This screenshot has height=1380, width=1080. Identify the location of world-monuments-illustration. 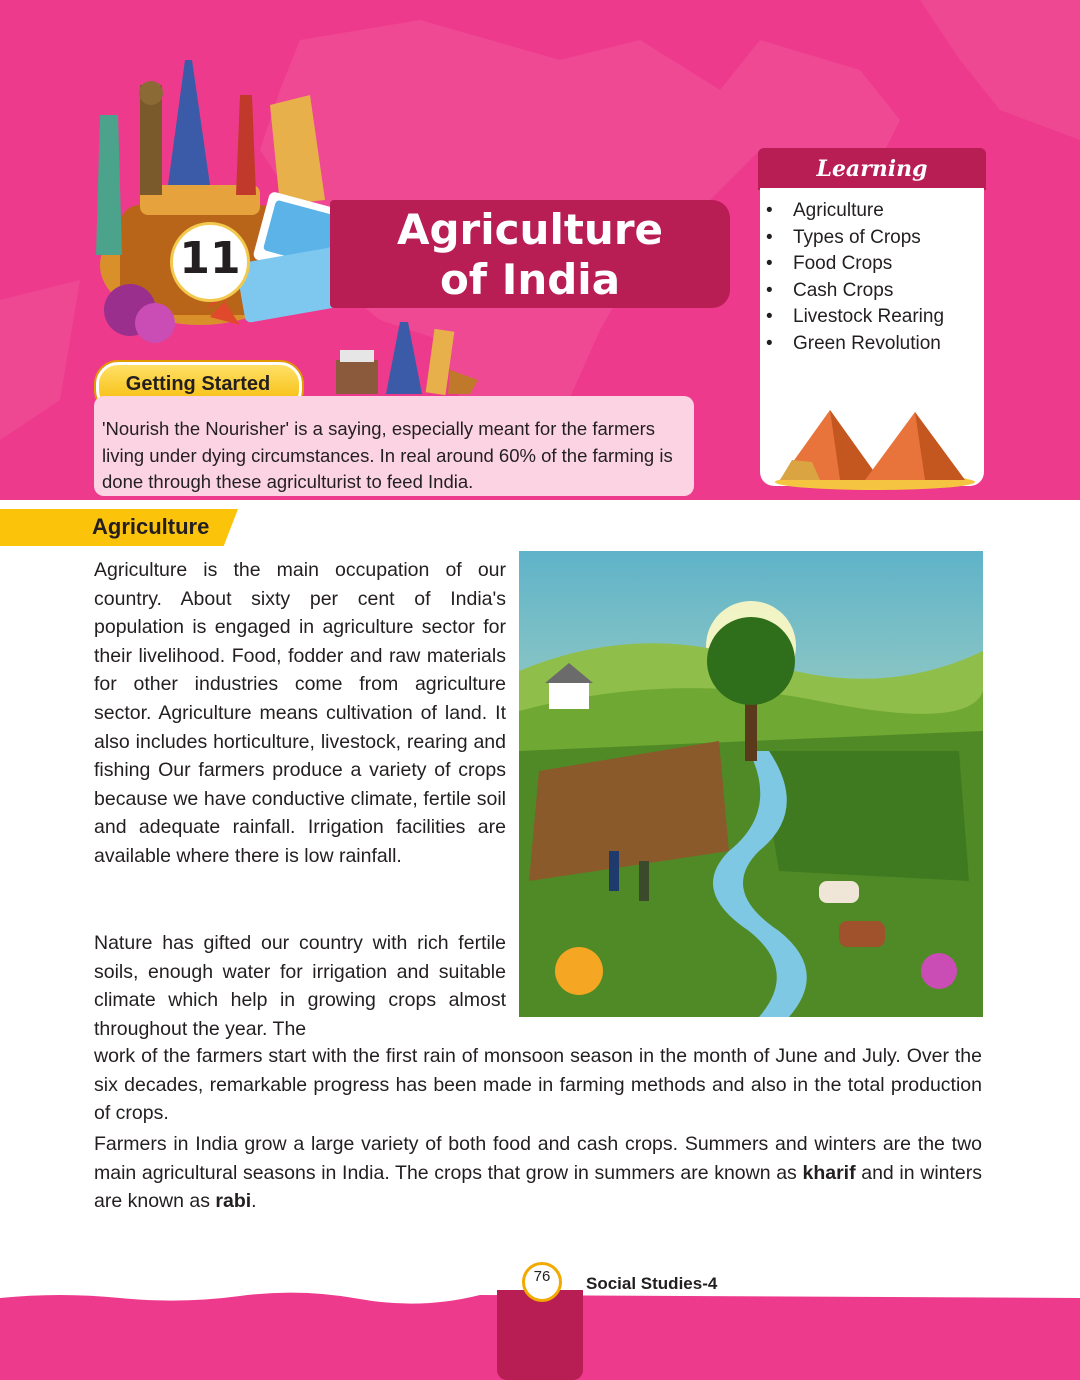
(221, 201).